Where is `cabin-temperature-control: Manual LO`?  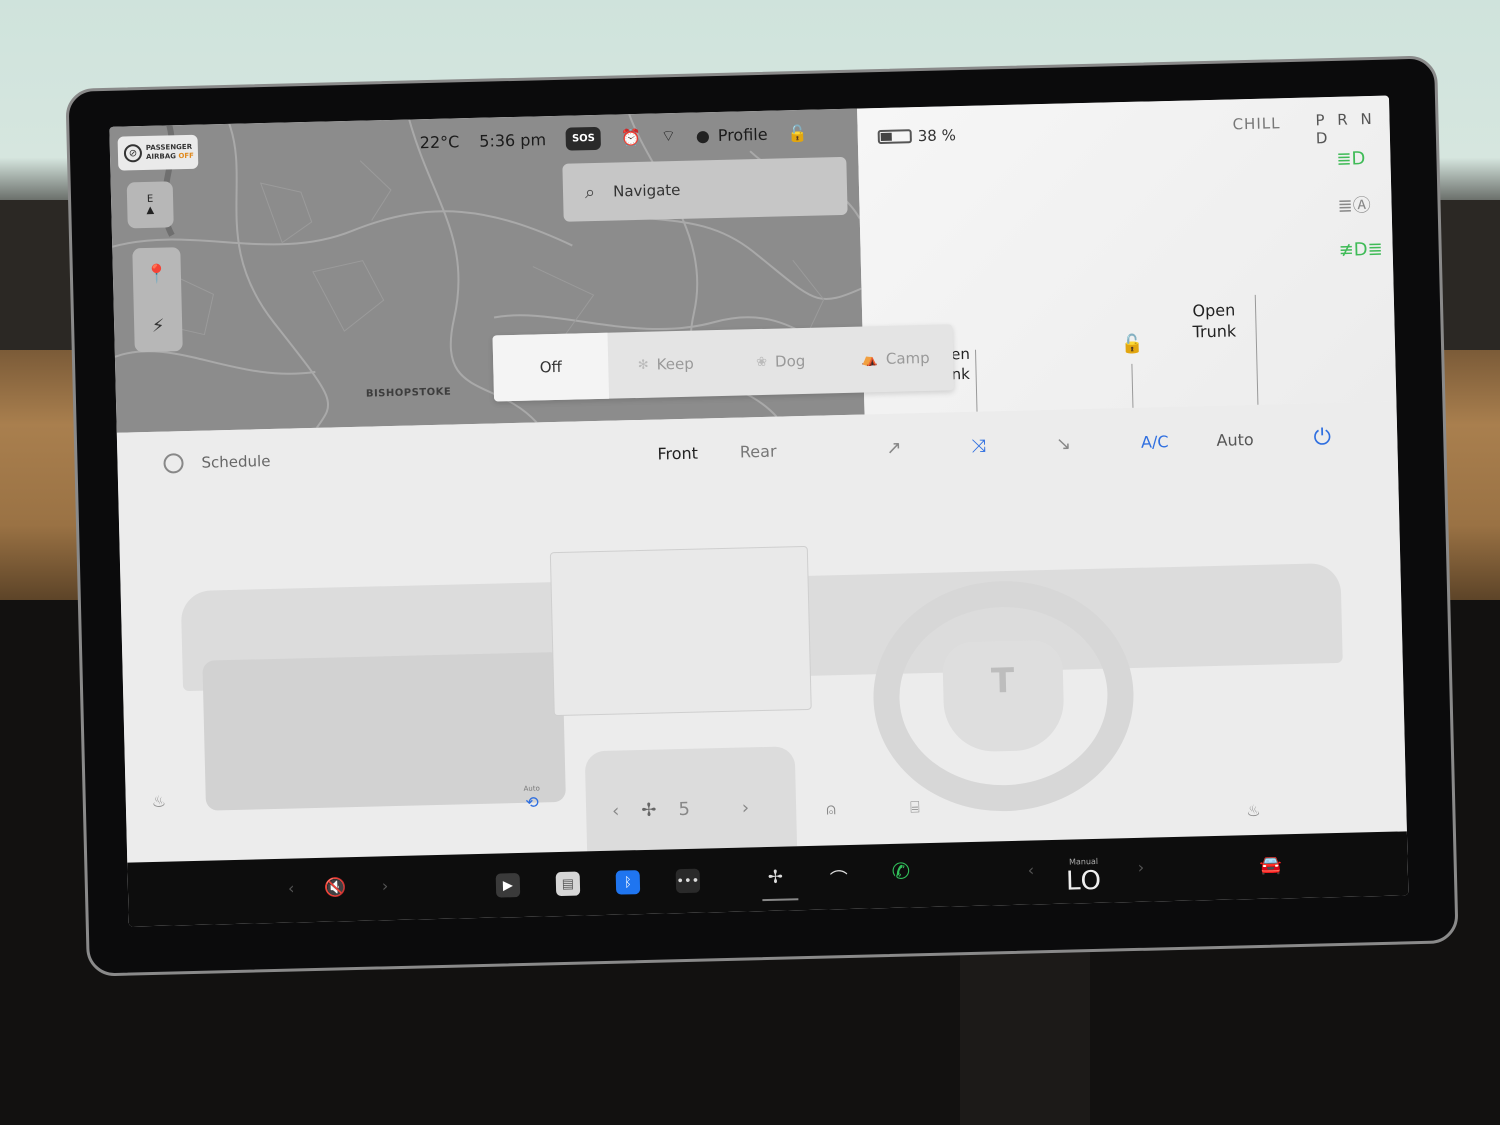
cabin-temperature-control: Manual LO is located at coordinates (1084, 877).